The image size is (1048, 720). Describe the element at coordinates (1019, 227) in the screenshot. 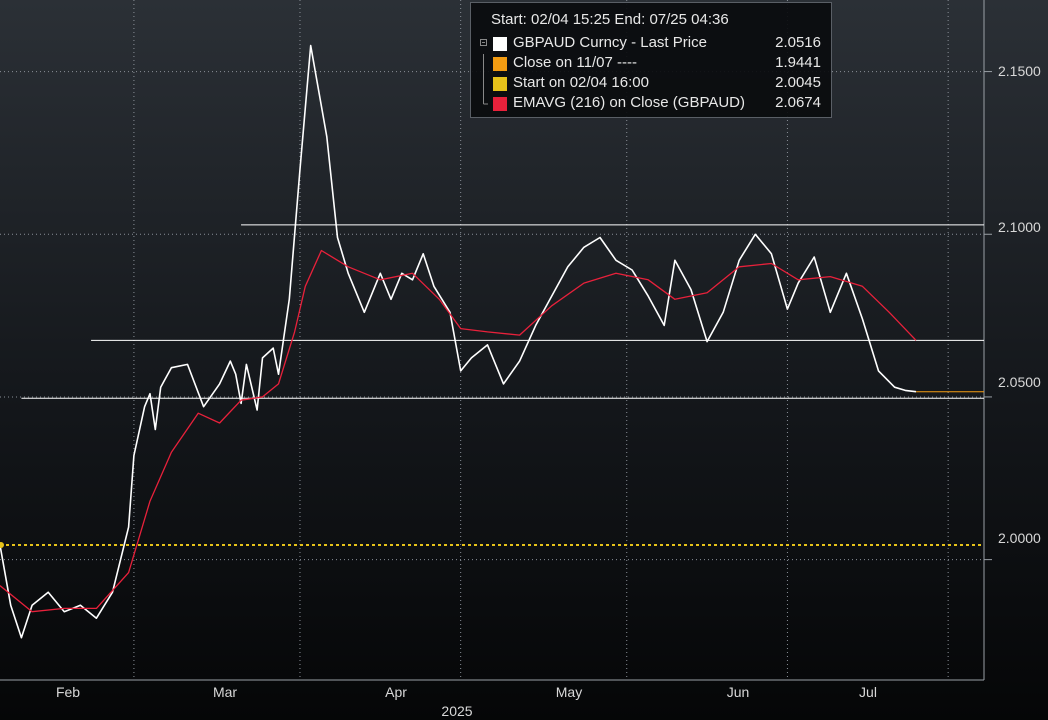

I see `y-tick-label: 2.1000` at that location.